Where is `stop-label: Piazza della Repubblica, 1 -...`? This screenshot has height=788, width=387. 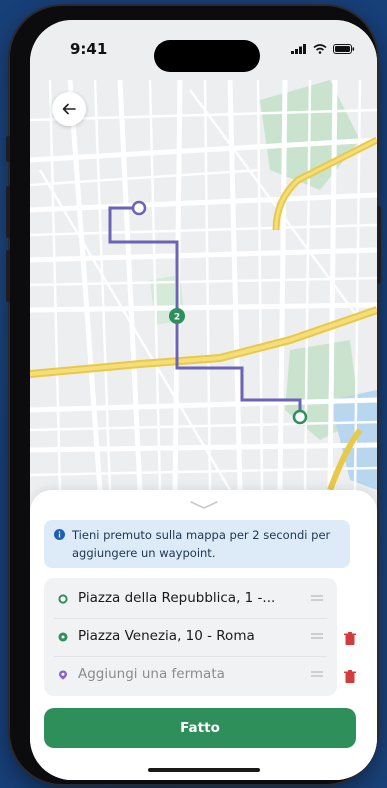
stop-label: Piazza della Repubblica, 1 -... is located at coordinates (177, 598).